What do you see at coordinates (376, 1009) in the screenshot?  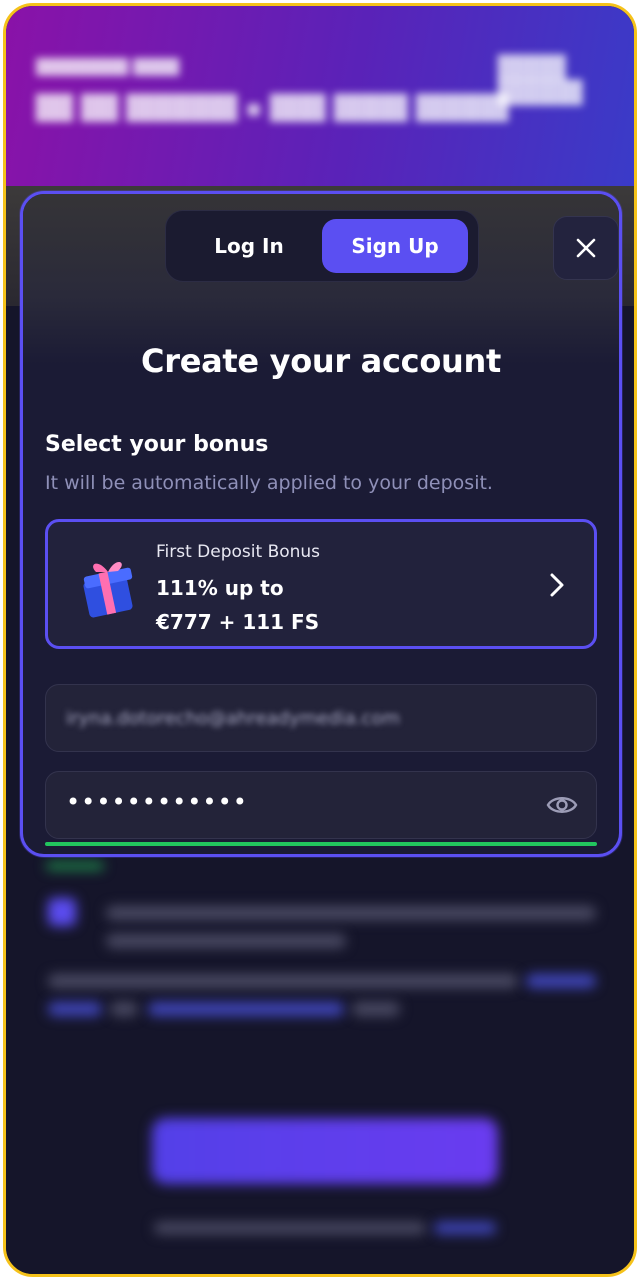 I see `bg-apply-text` at bounding box center [376, 1009].